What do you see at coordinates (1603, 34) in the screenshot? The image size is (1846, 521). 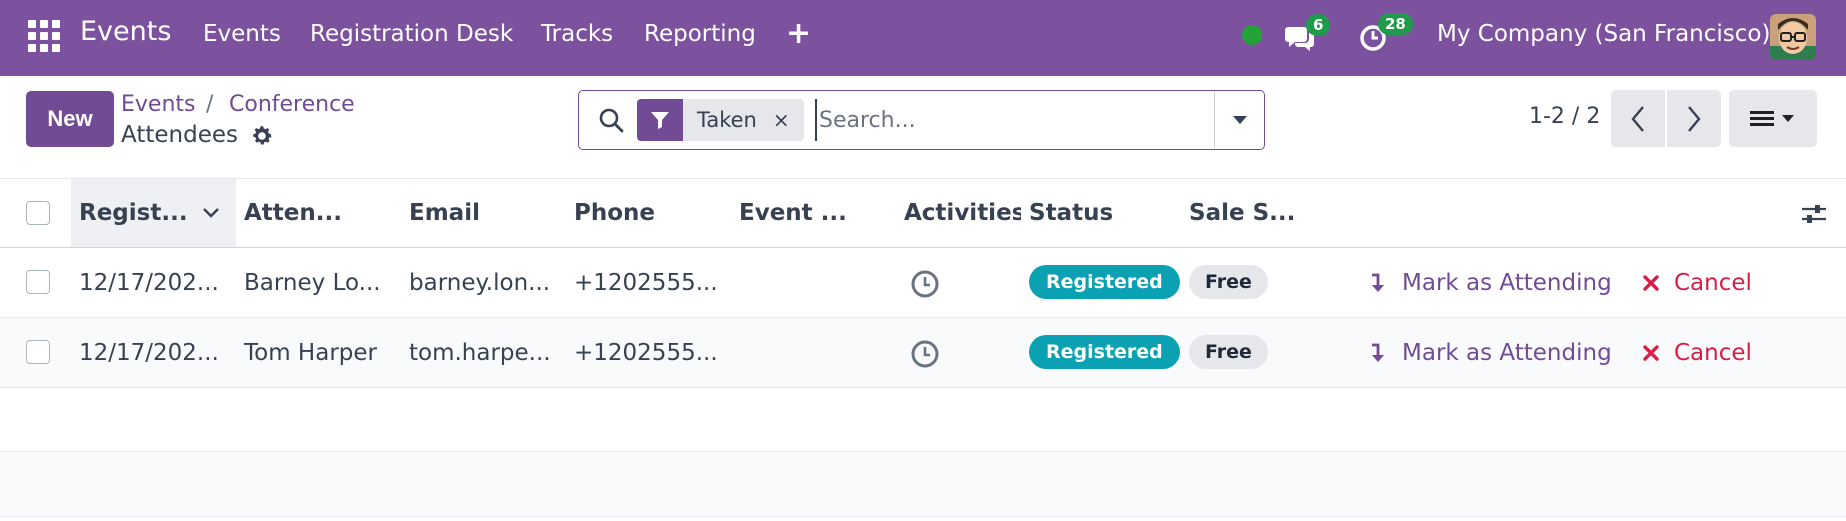 I see `company-switcher: My Company (San Francisco)` at bounding box center [1603, 34].